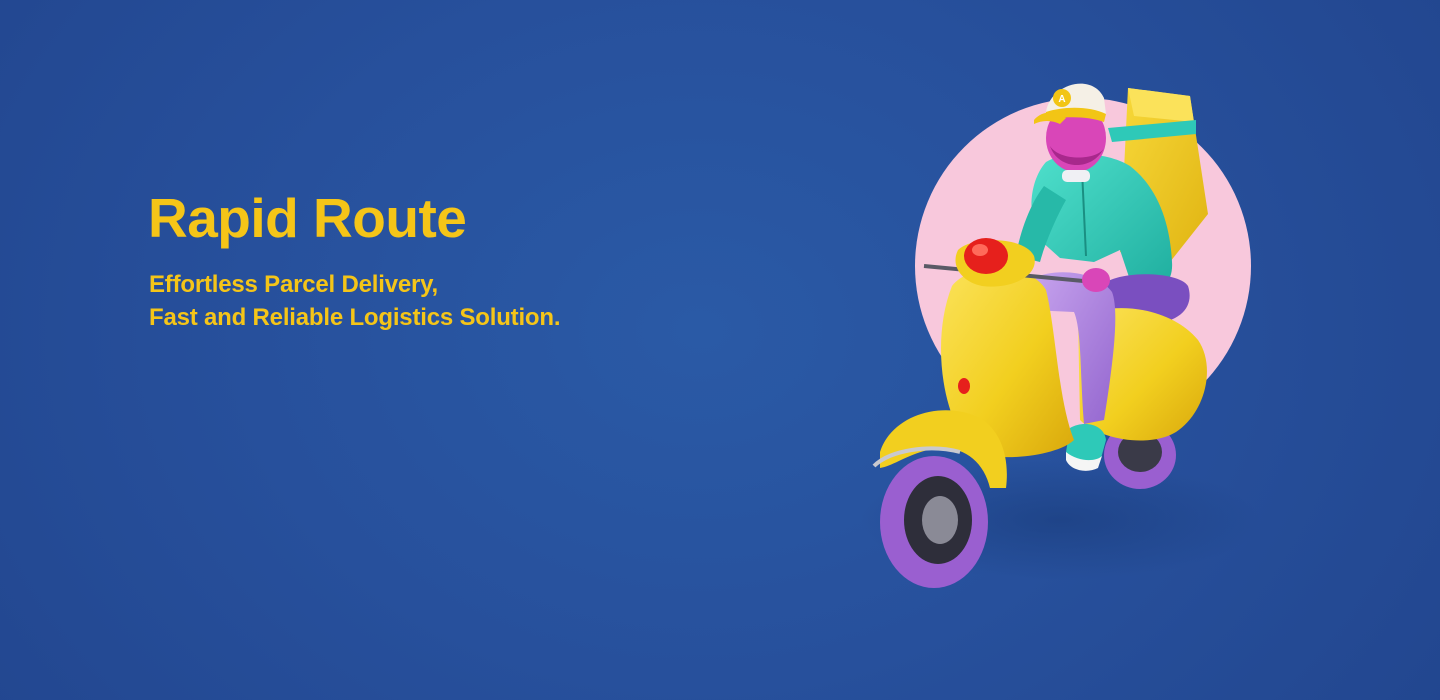  Describe the element at coordinates (986, 256) in the screenshot. I see `scooter-headlight` at that location.